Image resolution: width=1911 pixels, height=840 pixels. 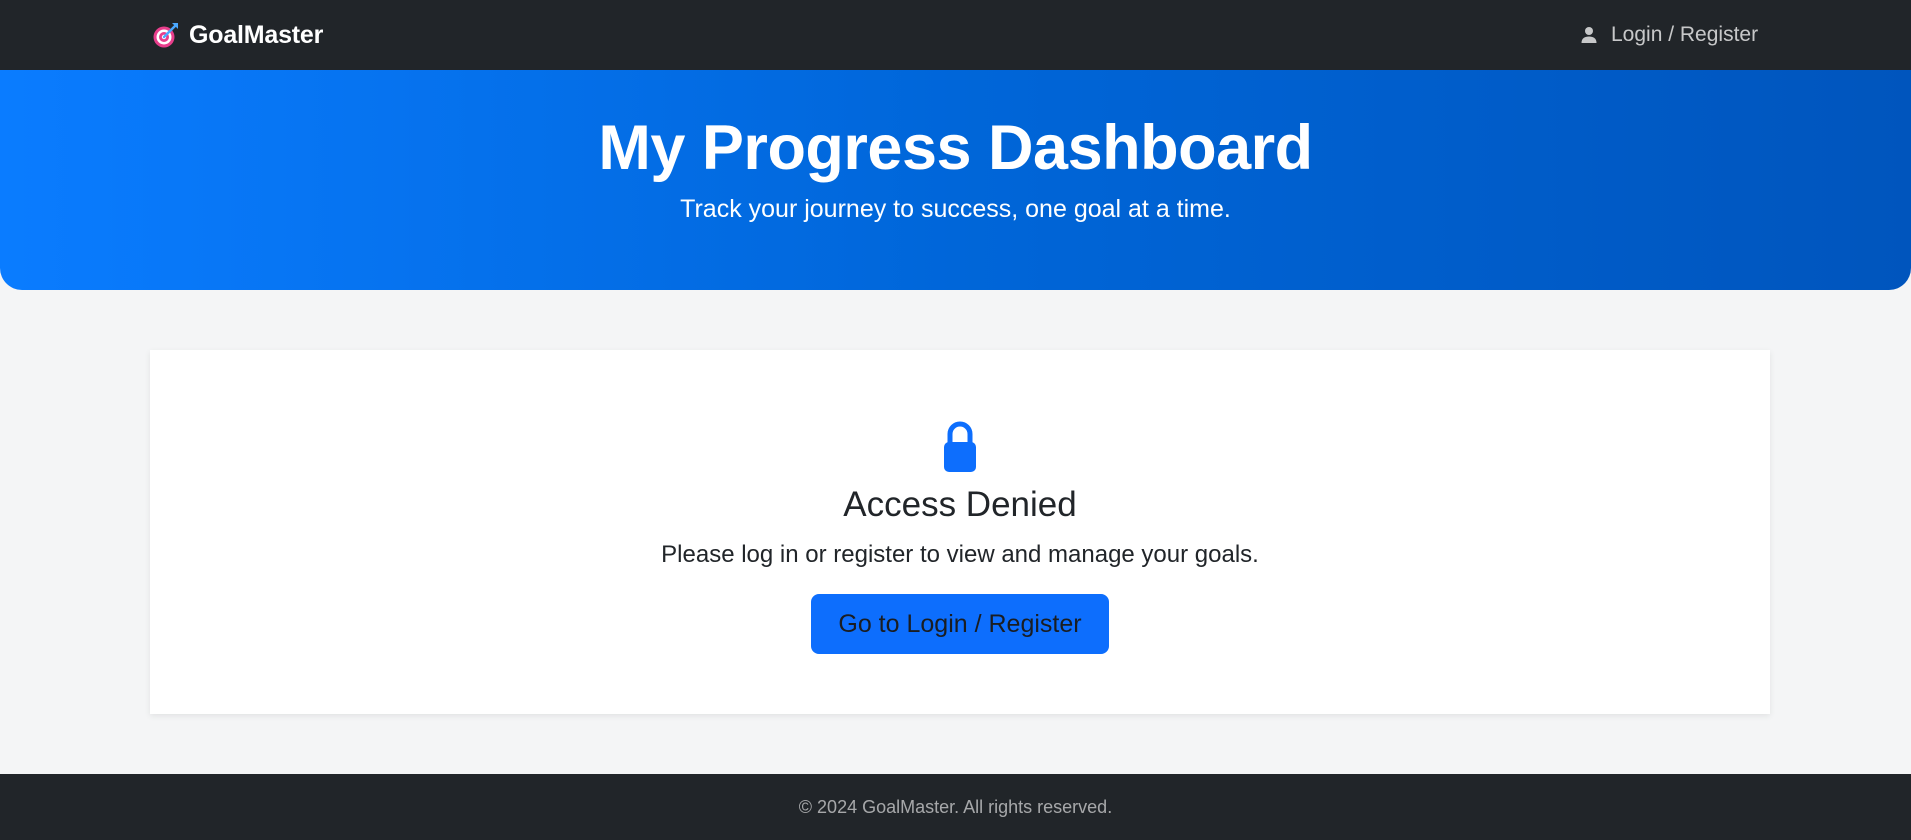 I want to click on nav-login-label: Login / Register, so click(x=1685, y=34).